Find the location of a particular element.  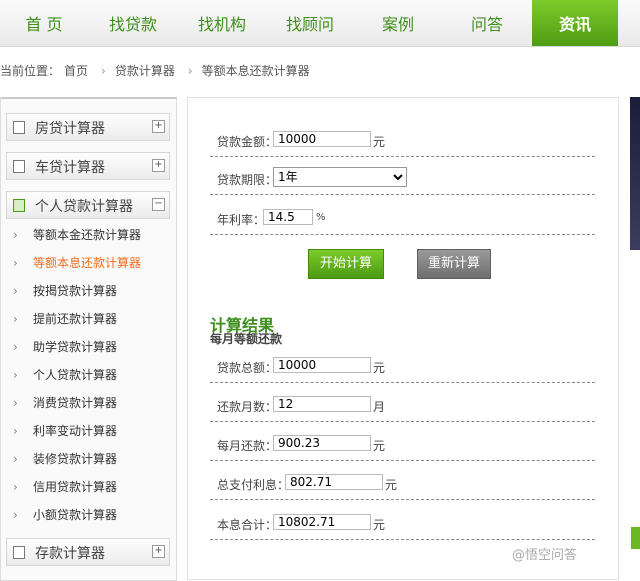

total-principal-interest-output is located at coordinates (322, 522).